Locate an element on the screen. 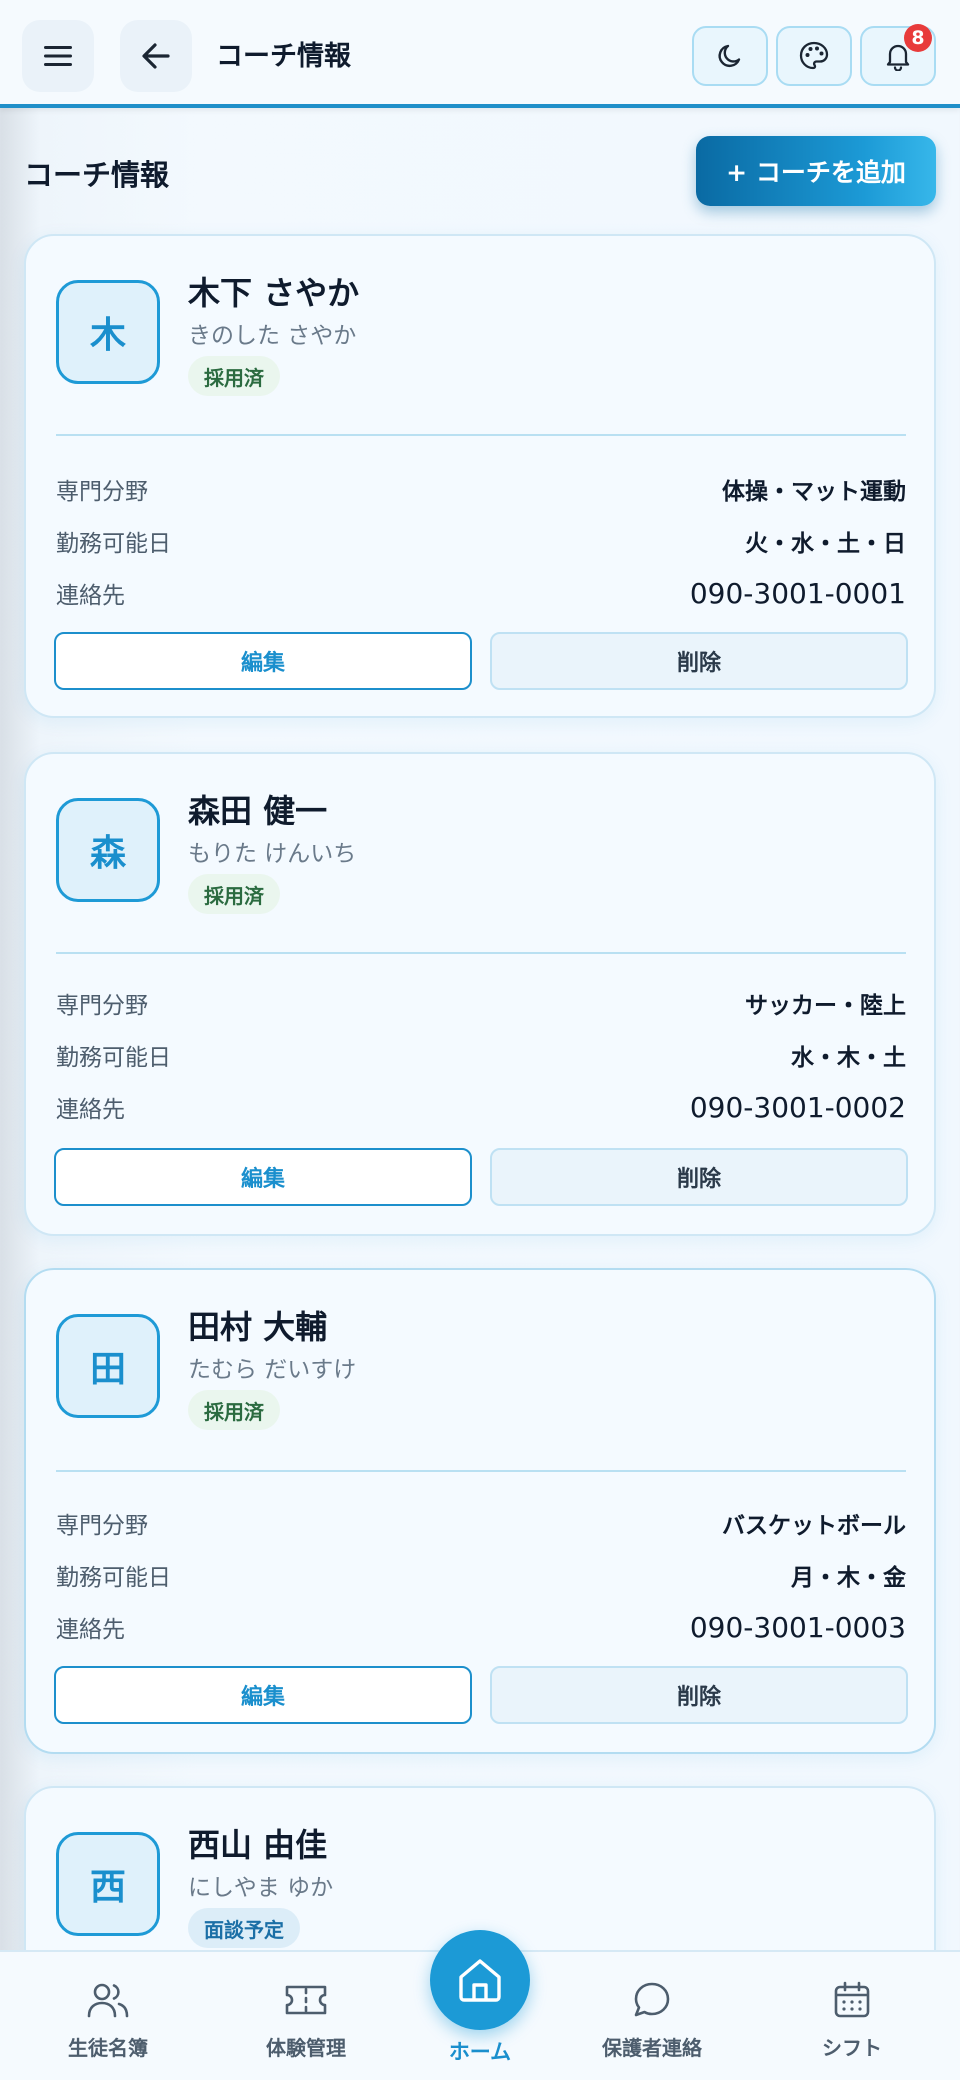 The width and height of the screenshot is (960, 2080). chat-bubble-icon is located at coordinates (652, 1999).